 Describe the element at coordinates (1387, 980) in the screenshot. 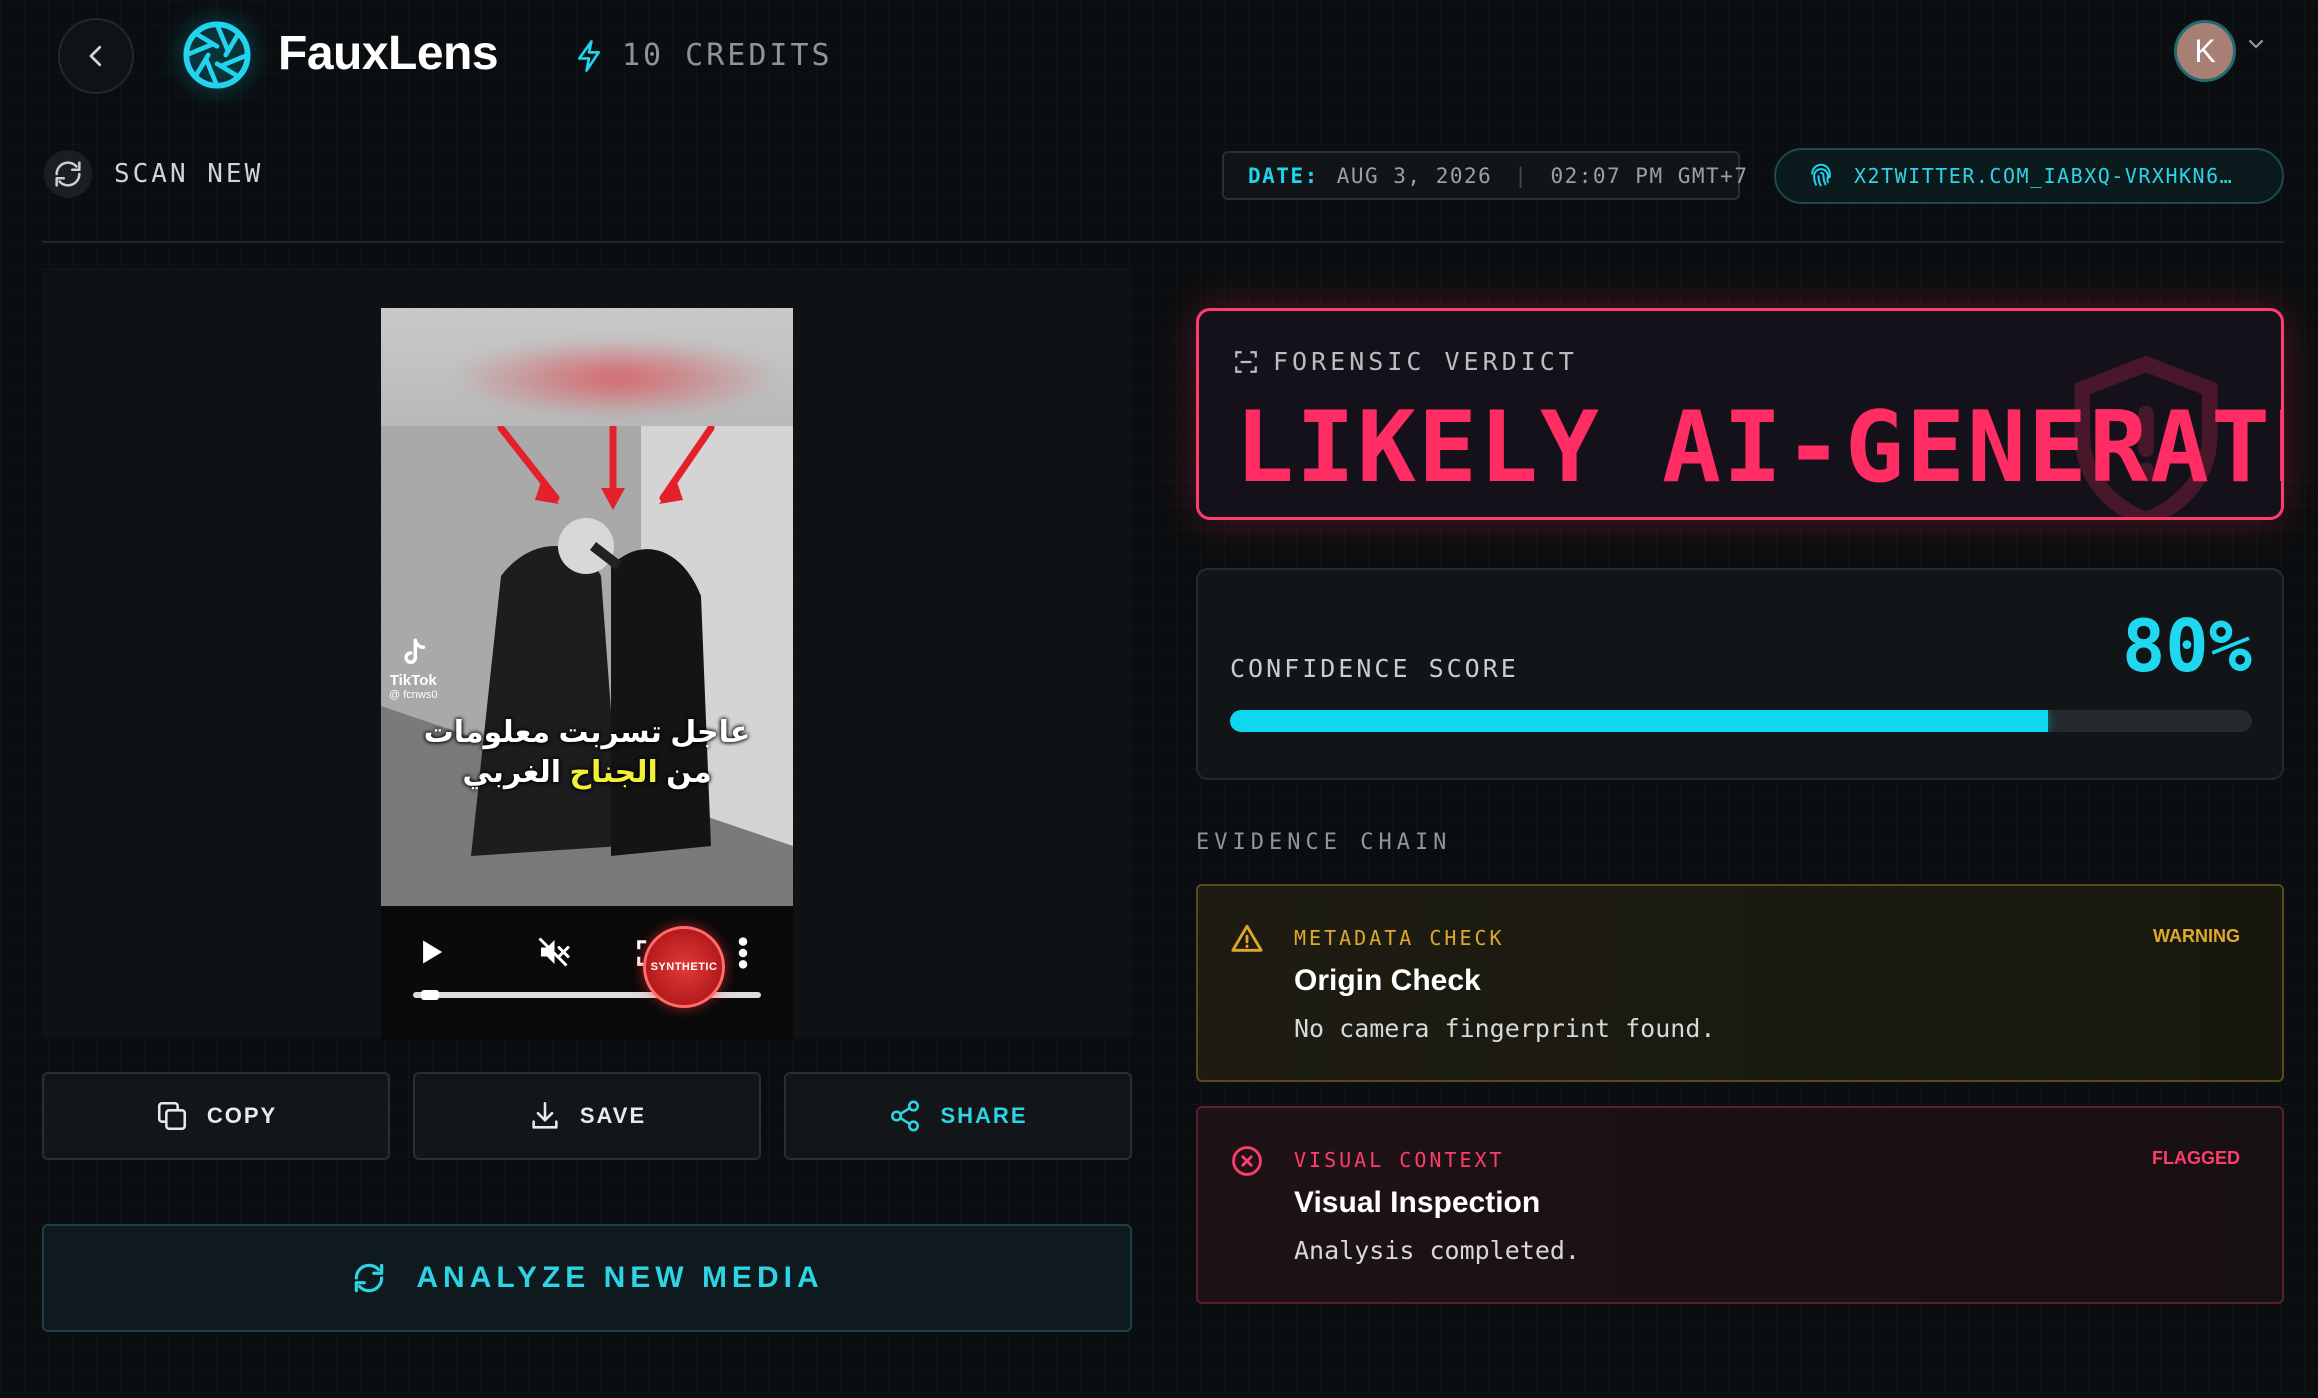

I see `evidence-title: Origin Check` at that location.